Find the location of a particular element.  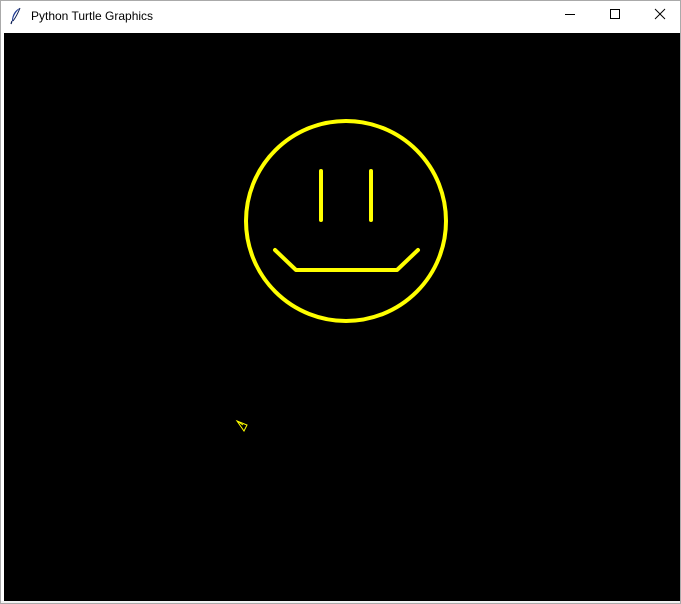

close-button is located at coordinates (659, 15).